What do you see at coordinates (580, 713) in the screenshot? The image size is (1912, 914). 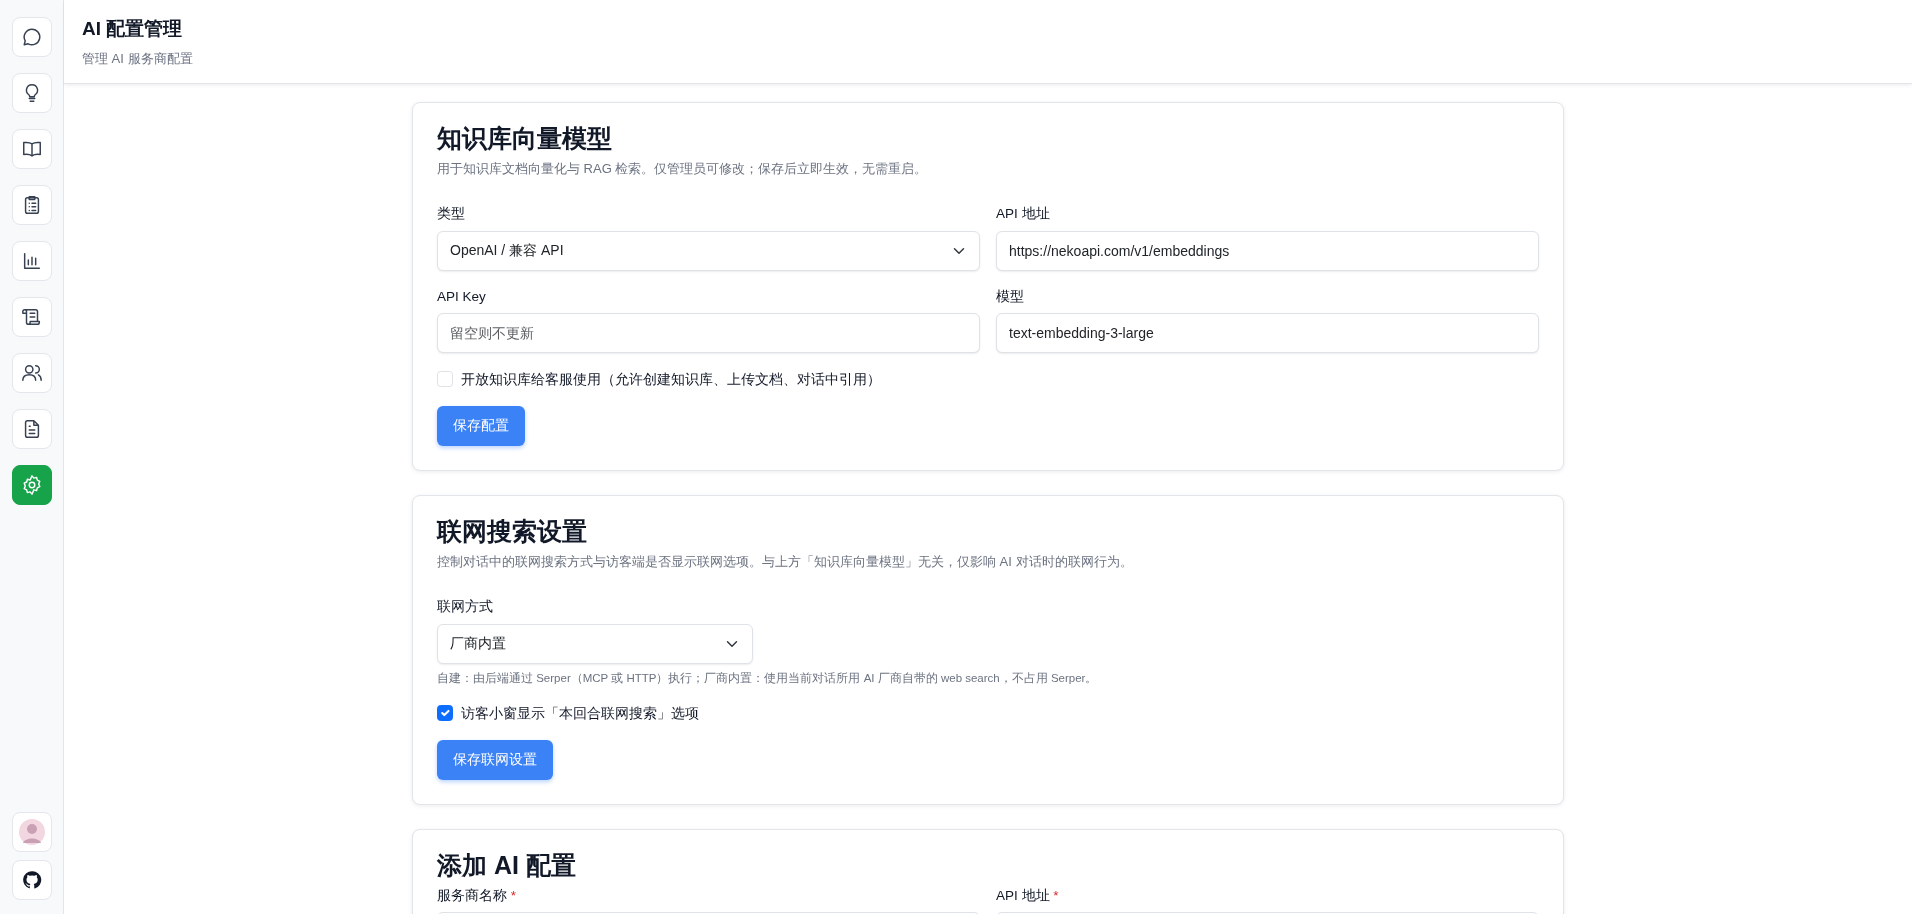 I see `checkbox-label: 访客小窗显示「本回合联网搜索」选项` at bounding box center [580, 713].